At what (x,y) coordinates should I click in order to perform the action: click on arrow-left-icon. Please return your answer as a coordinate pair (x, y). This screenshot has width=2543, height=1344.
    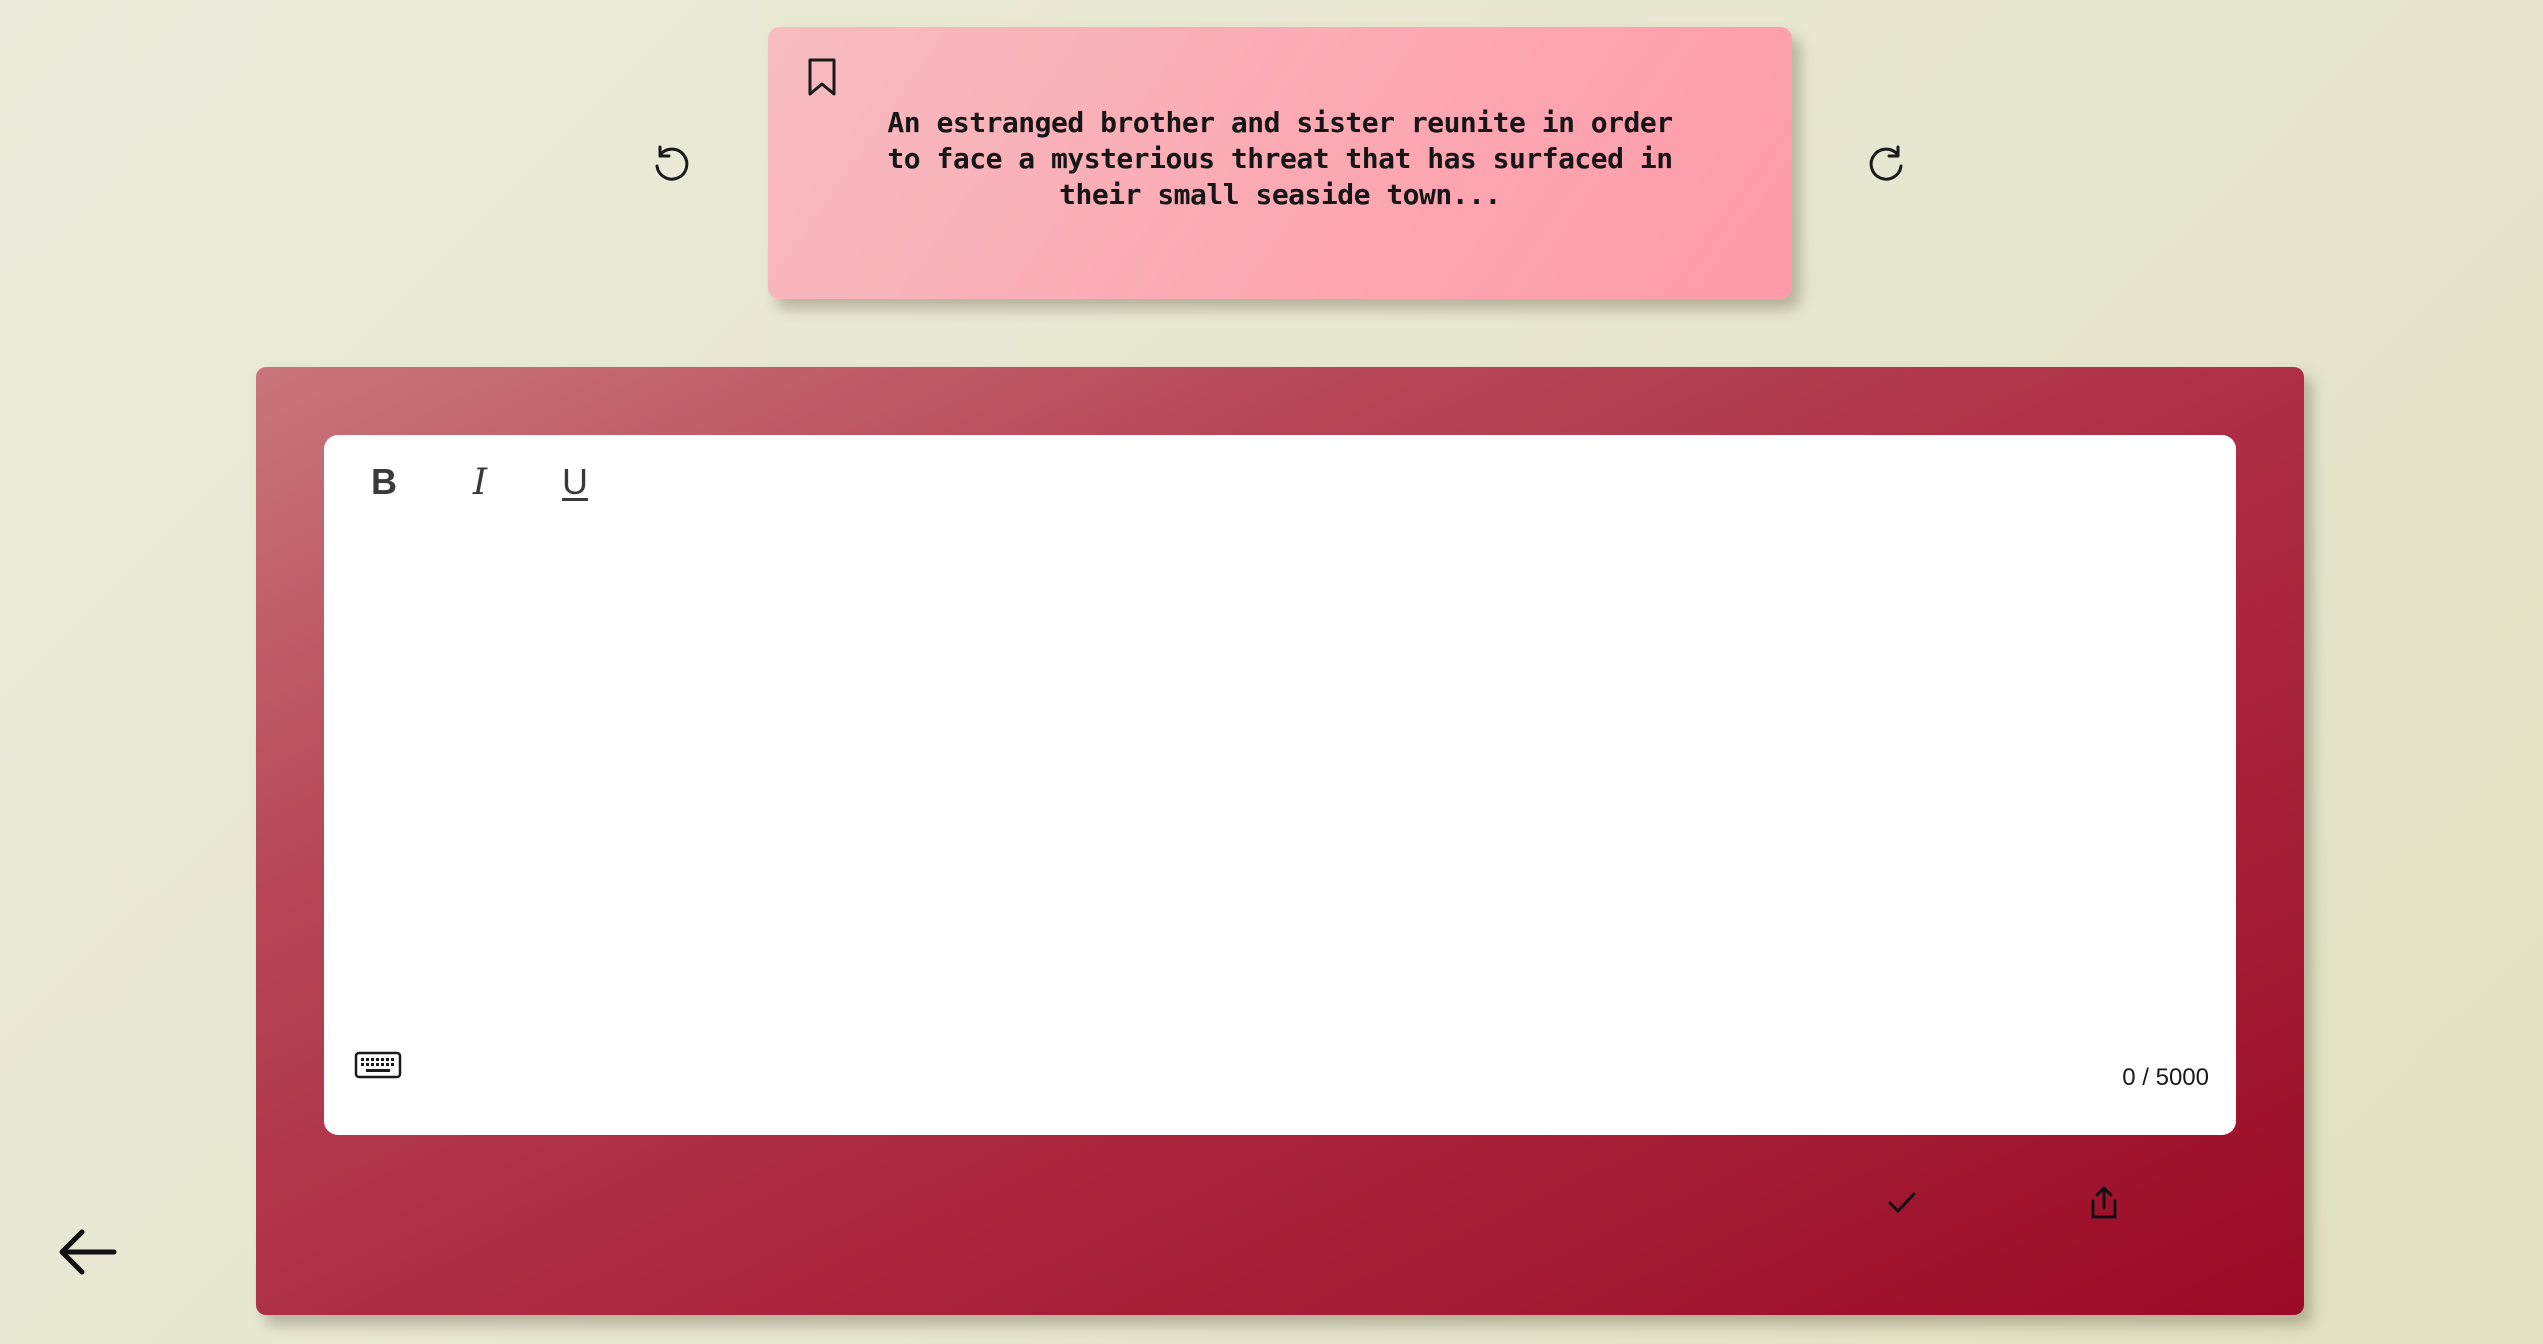
    Looking at the image, I should click on (88, 1252).